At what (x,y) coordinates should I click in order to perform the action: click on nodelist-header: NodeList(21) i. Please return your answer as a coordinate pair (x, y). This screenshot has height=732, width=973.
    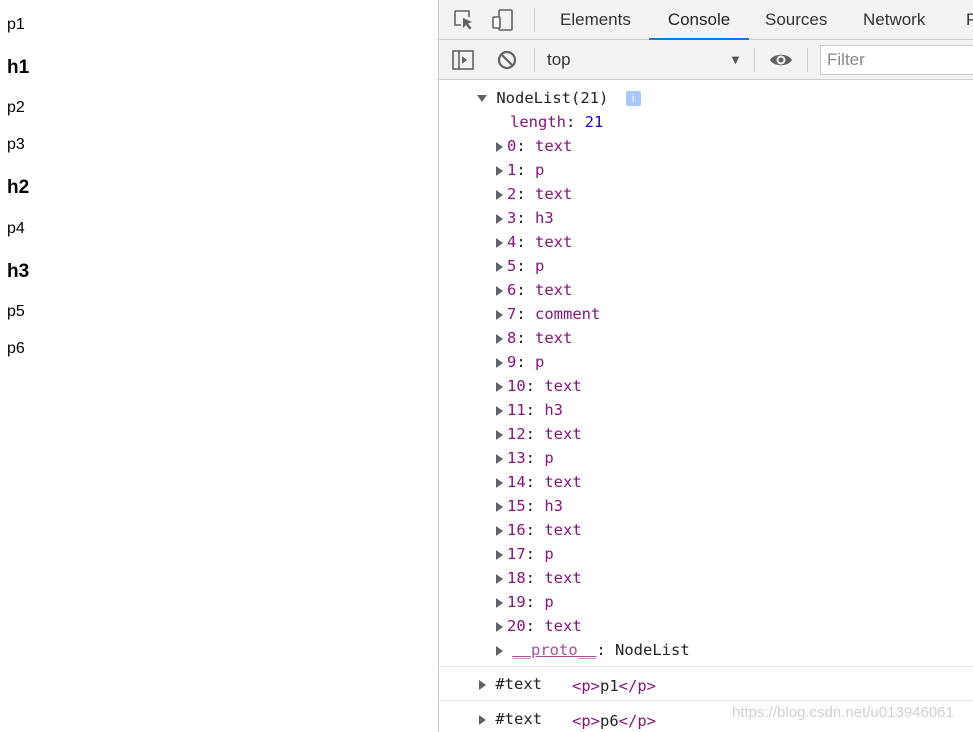
    Looking at the image, I should click on (559, 98).